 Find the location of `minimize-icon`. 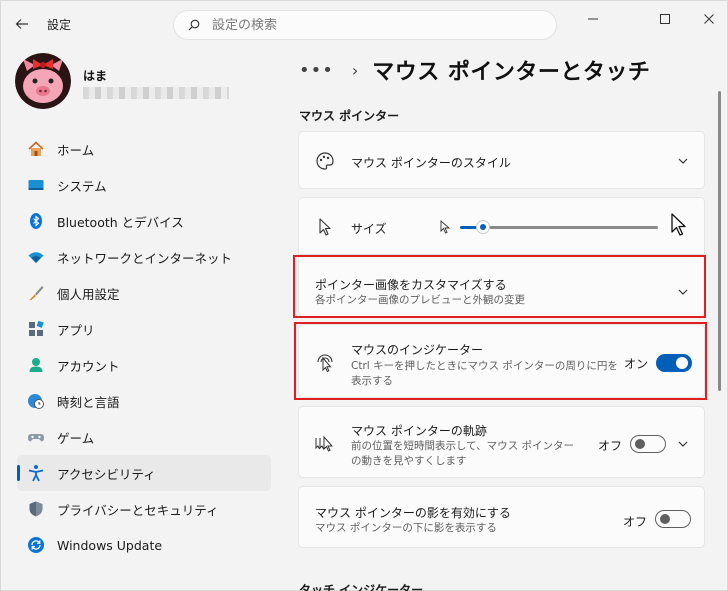

minimize-icon is located at coordinates (593, 19).